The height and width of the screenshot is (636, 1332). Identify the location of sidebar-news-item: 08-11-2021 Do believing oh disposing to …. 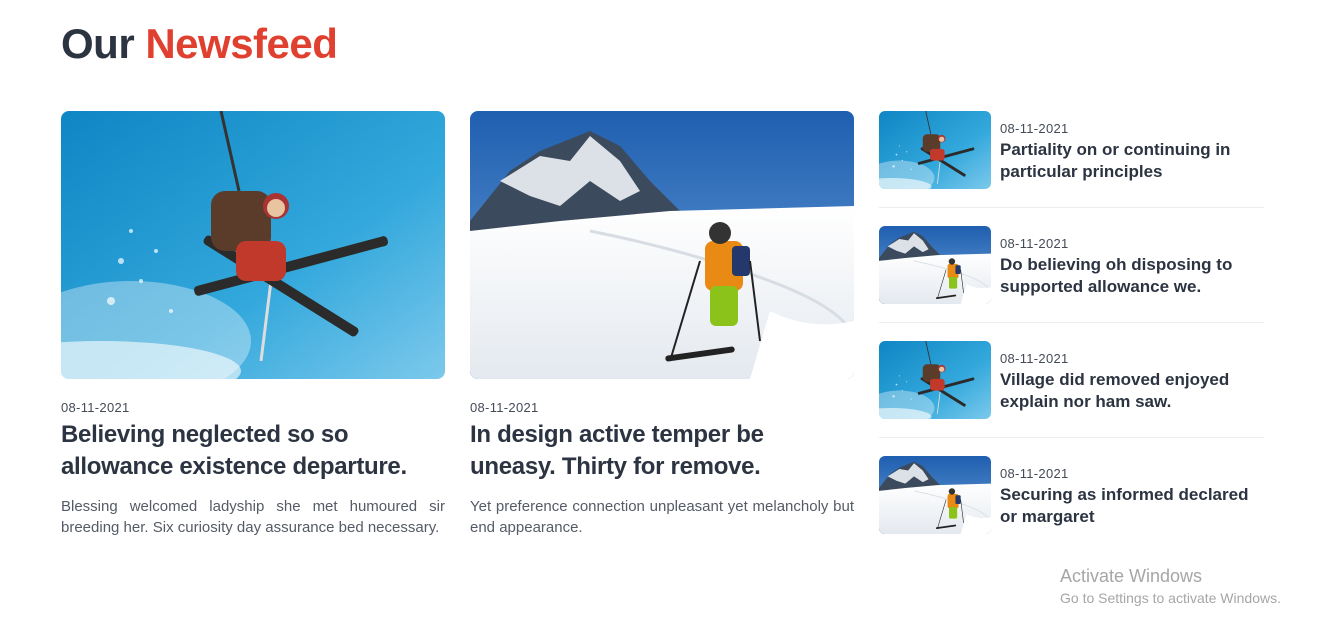
(1071, 283).